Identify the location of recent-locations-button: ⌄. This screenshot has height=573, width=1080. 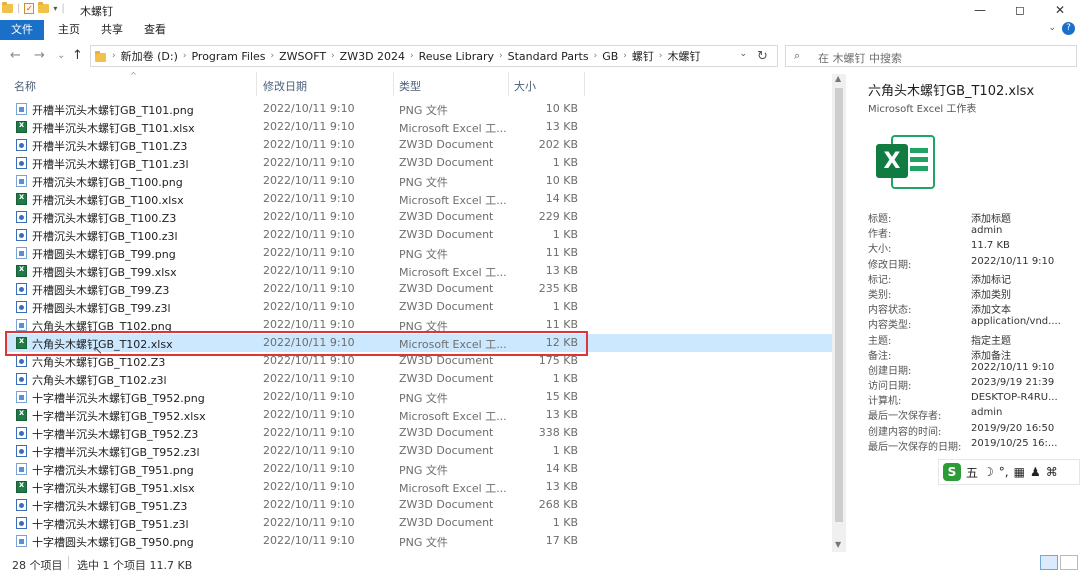
(61, 55).